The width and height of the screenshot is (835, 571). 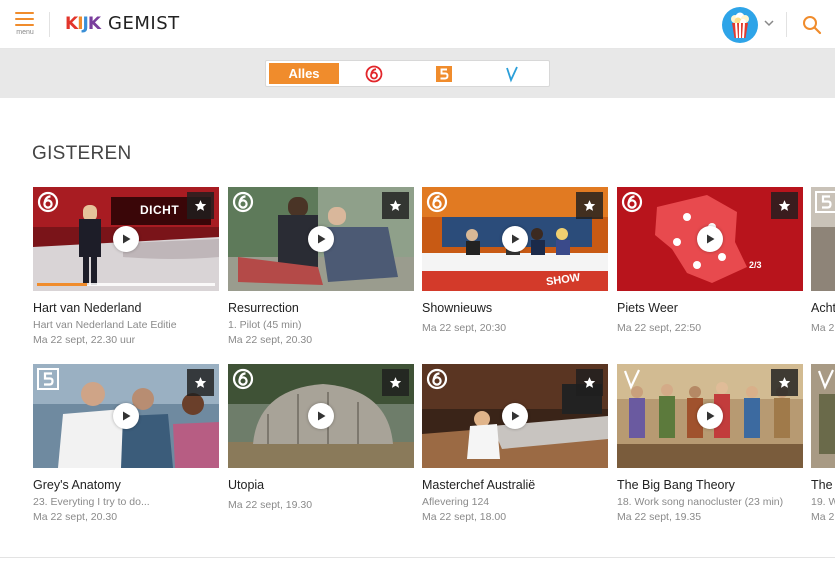 I want to click on broadcast-date: Ma 22 sept, 22.30 uur, so click(x=84, y=340).